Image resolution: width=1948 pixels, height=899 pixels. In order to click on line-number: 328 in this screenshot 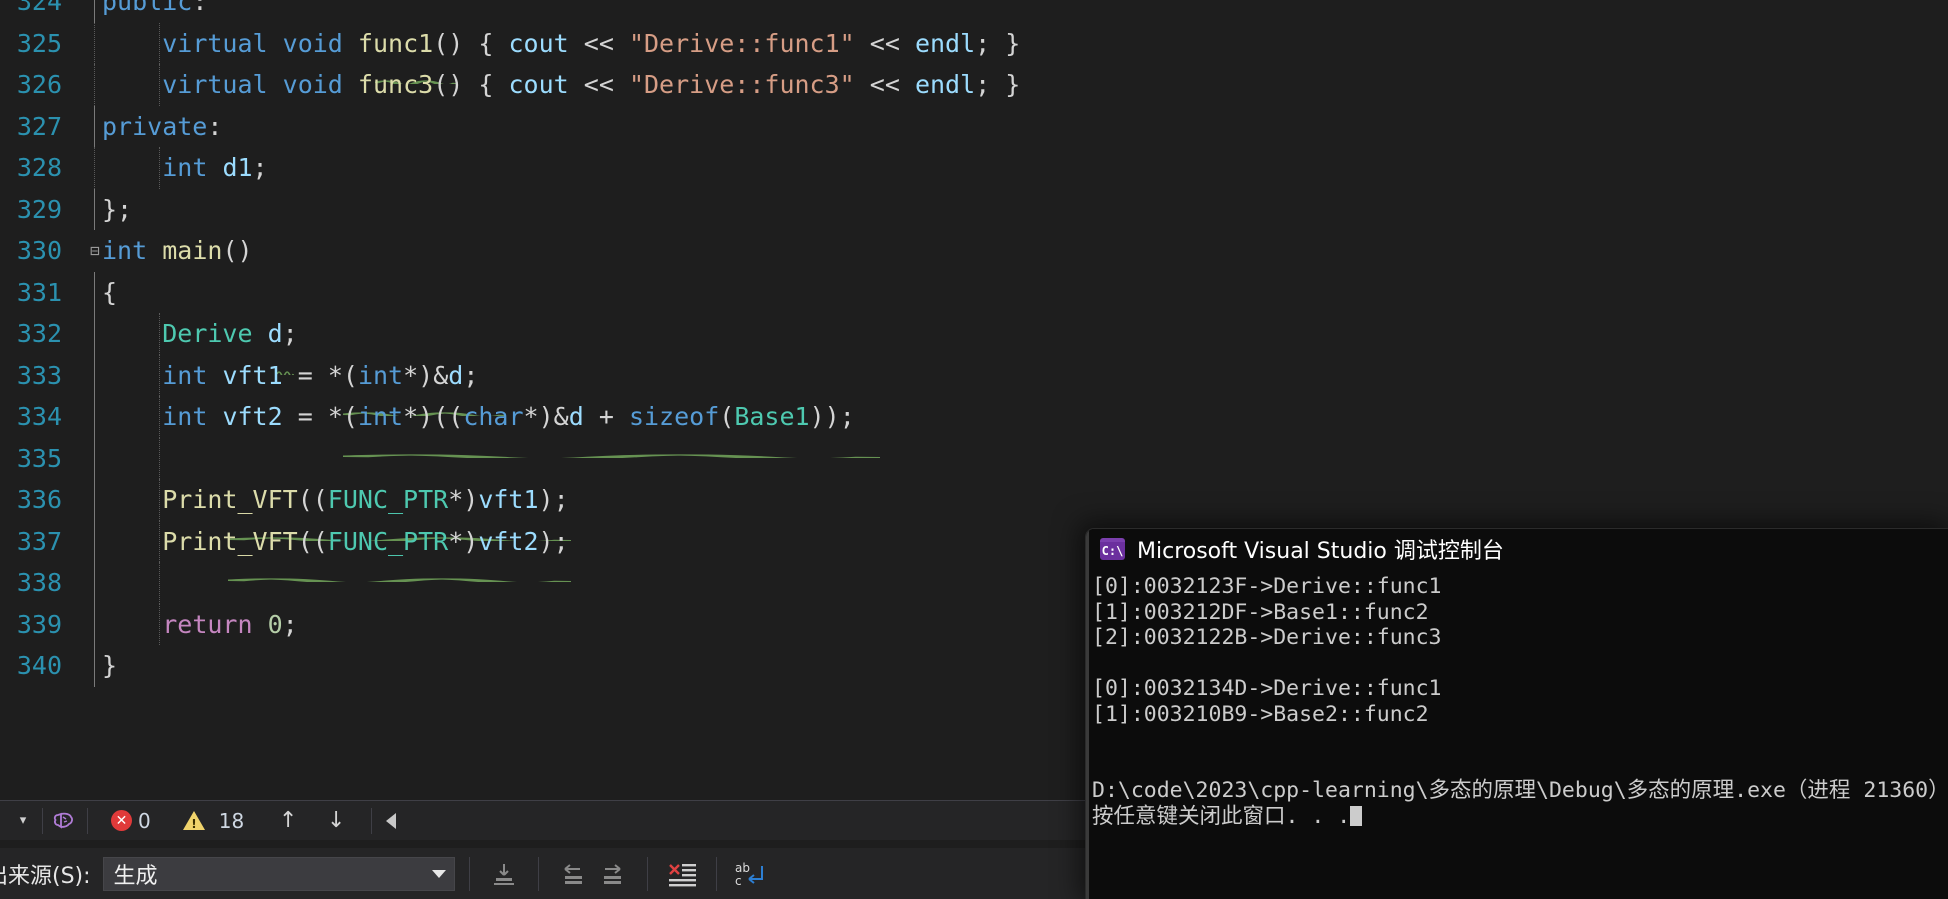, I will do `click(39, 167)`.